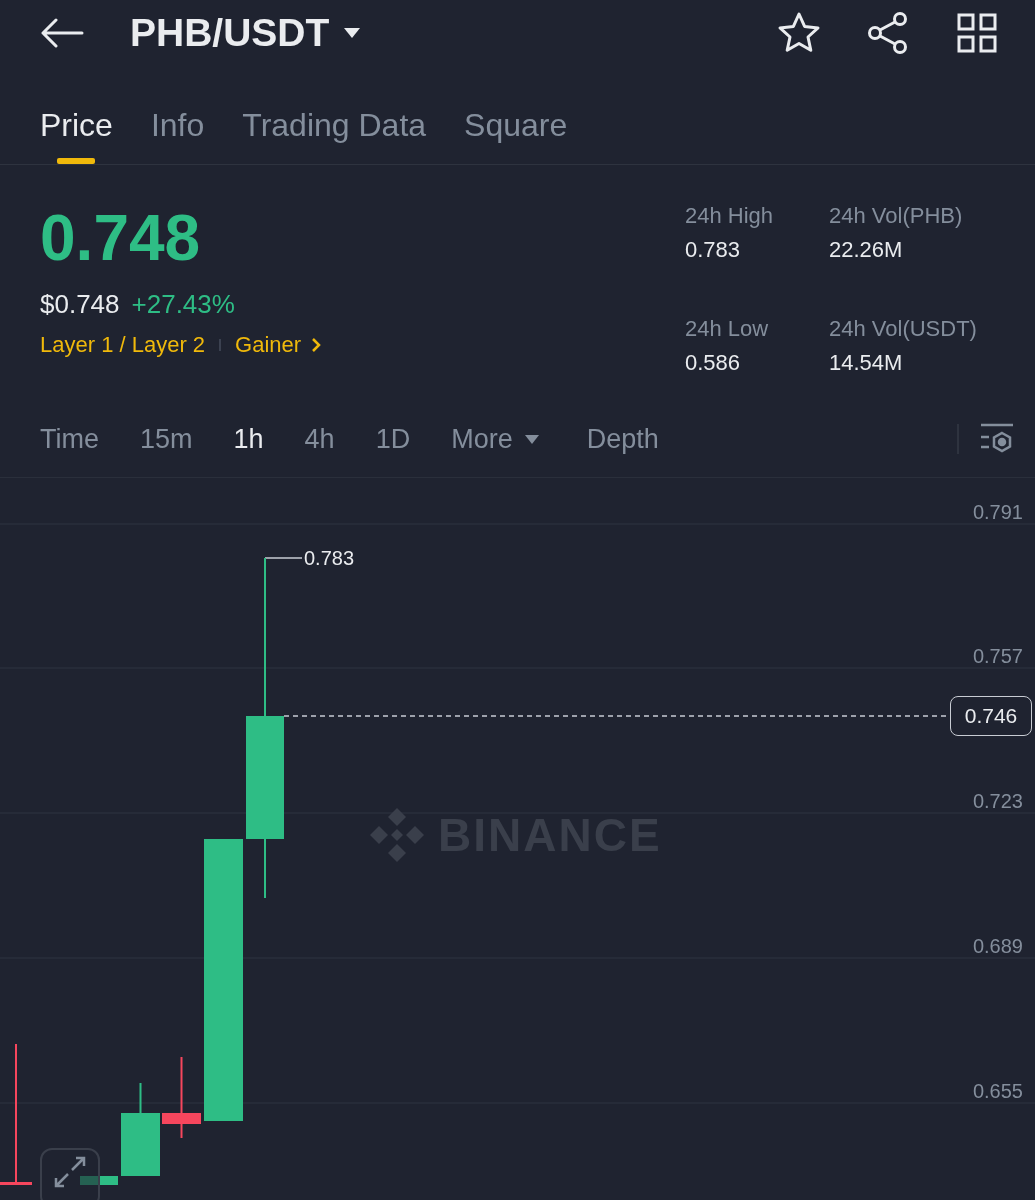 The height and width of the screenshot is (1200, 1035). I want to click on interval-tab: Time, so click(69, 439).